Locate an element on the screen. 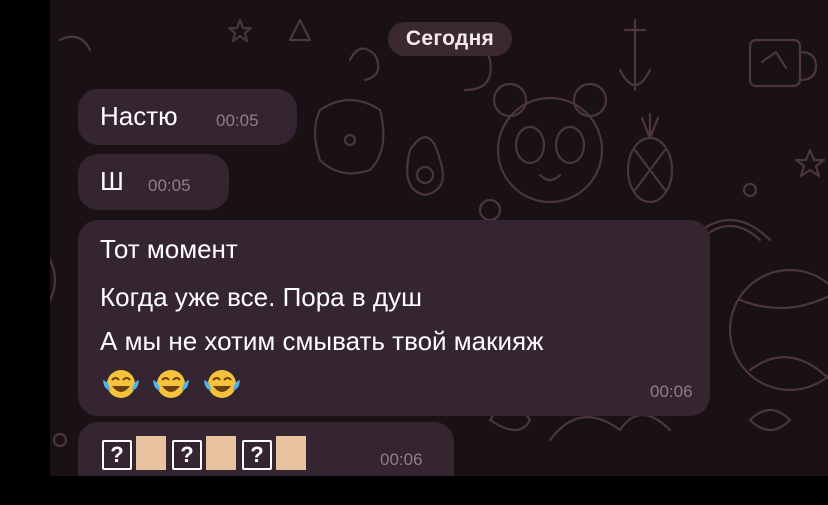 This screenshot has height=505, width=828. message-text-line: Когда уже все. Пора в душ is located at coordinates (261, 297).